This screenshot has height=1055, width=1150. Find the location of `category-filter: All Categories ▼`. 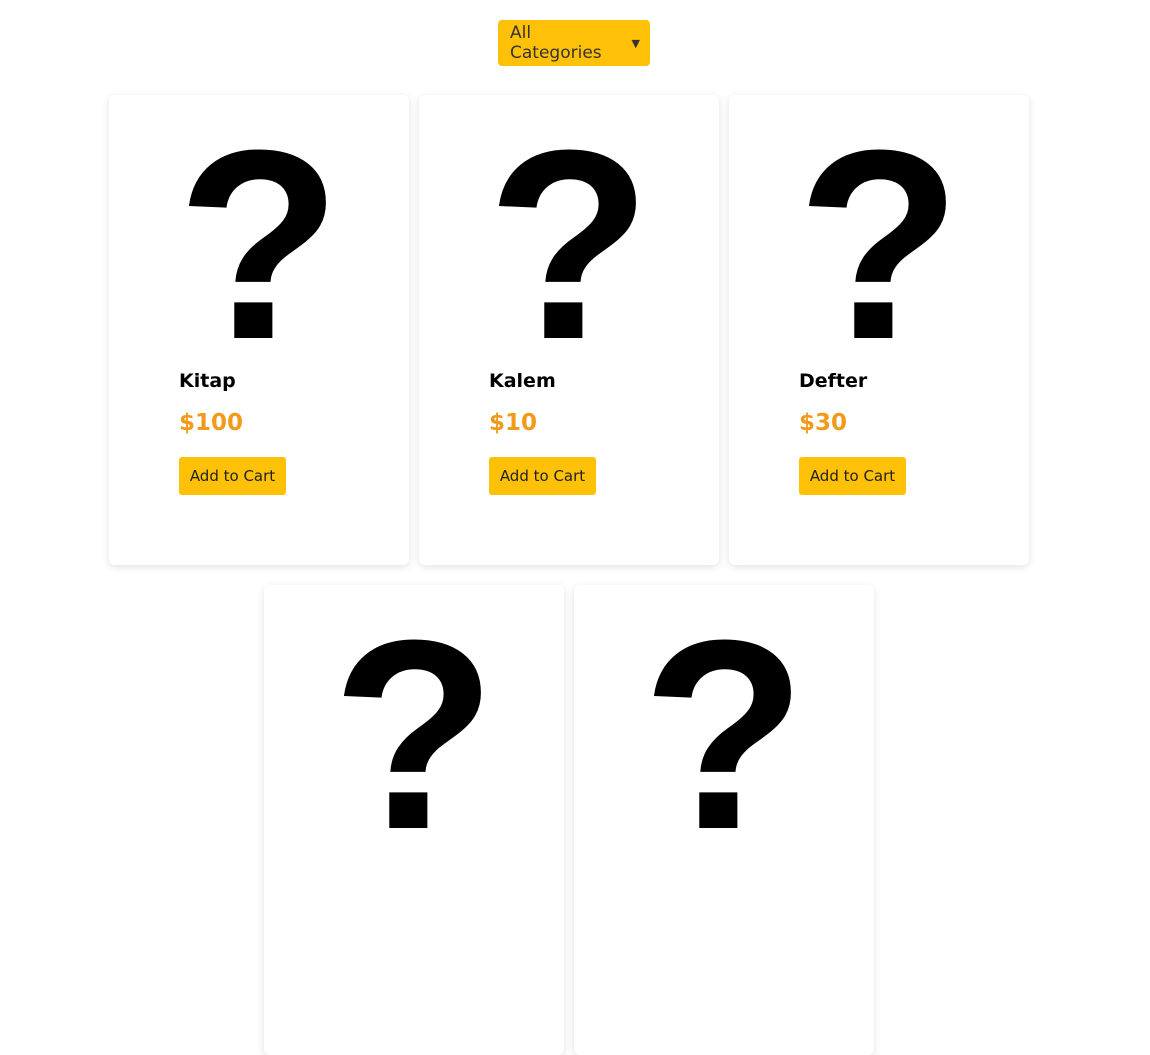

category-filter: All Categories ▼ is located at coordinates (574, 43).